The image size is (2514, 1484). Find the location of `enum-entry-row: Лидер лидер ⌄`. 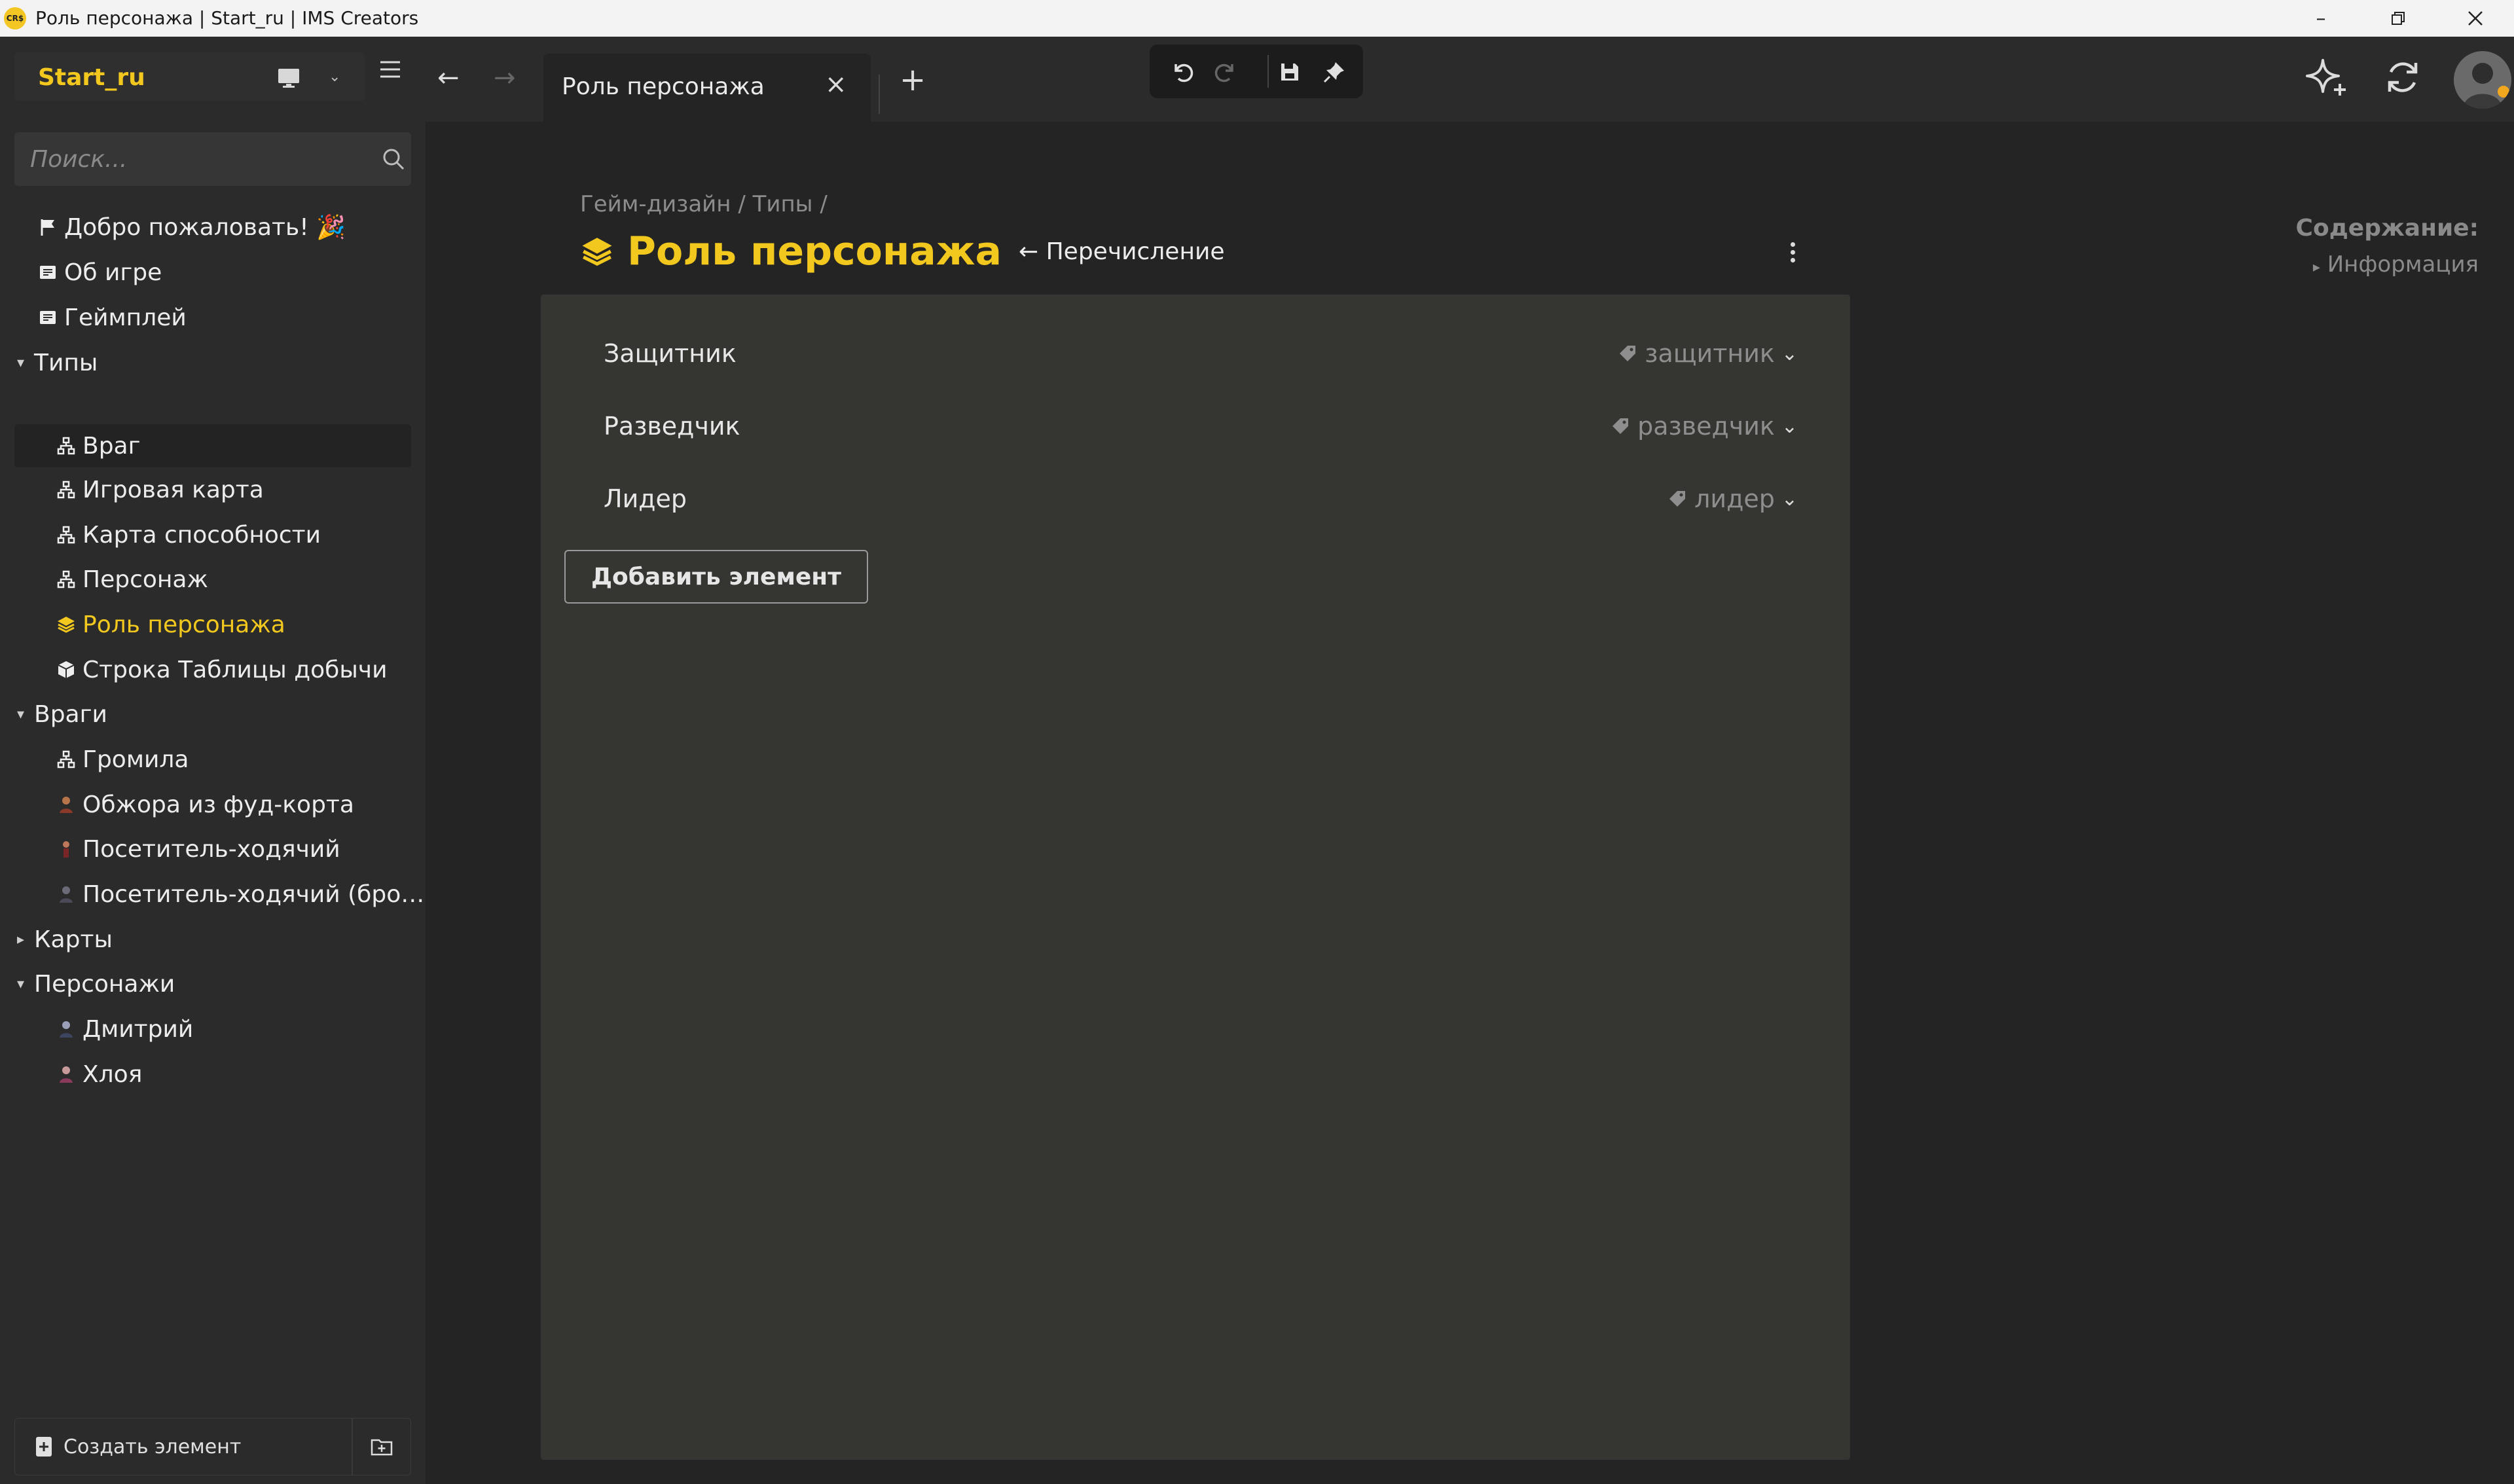

enum-entry-row: Лидер лидер ⌄ is located at coordinates (1195, 499).